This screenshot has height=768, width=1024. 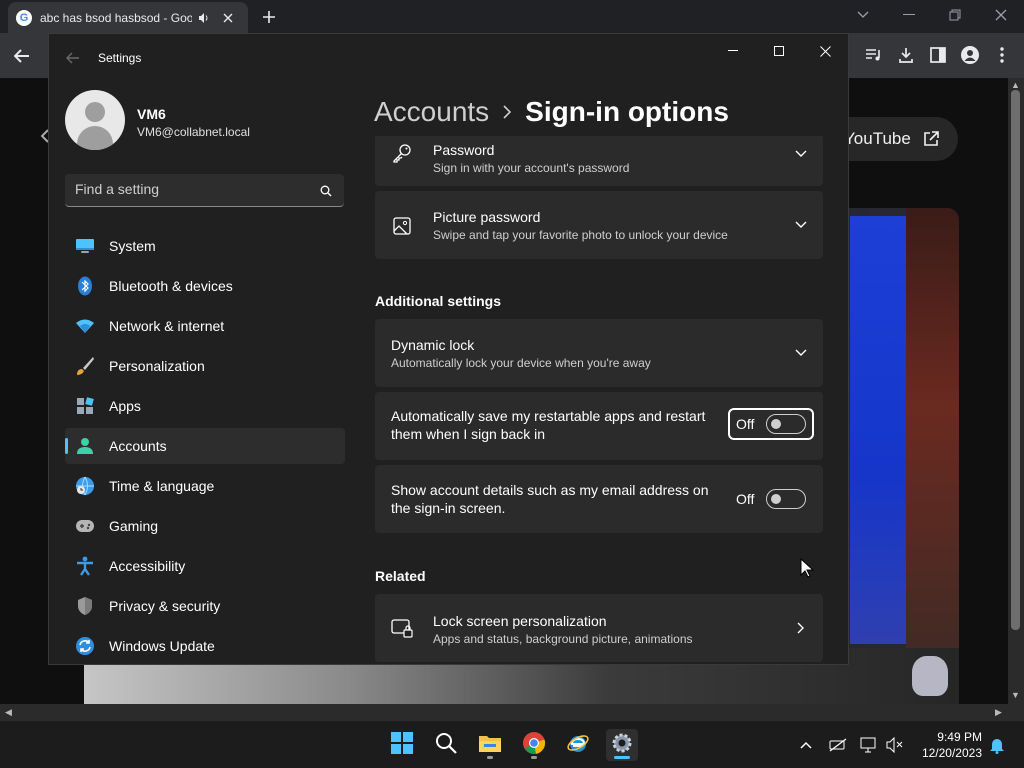 I want to click on nav-label: Privacy & security, so click(x=165, y=606).